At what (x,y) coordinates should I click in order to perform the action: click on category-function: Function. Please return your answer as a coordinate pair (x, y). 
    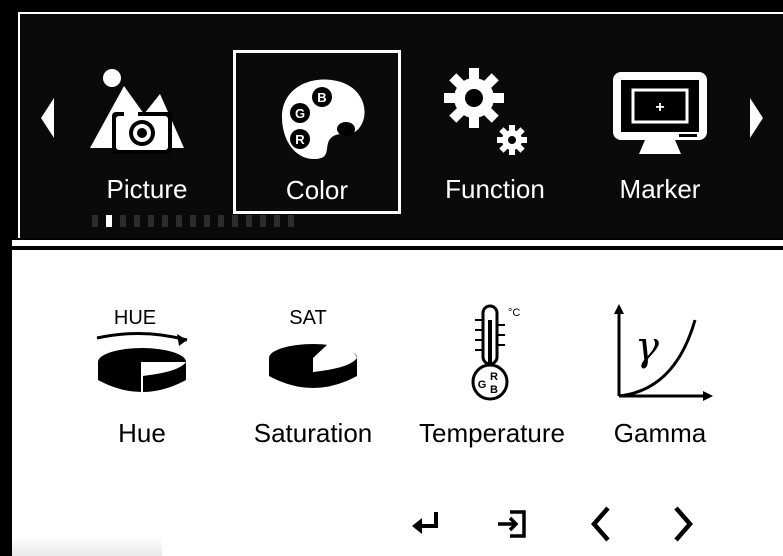
    Looking at the image, I should click on (495, 133).